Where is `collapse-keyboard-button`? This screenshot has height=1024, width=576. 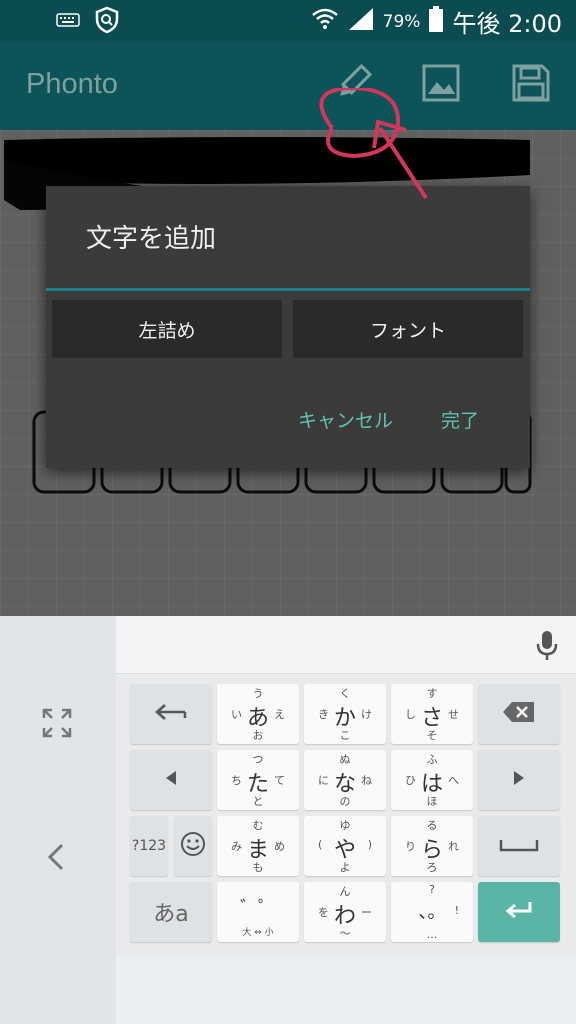 collapse-keyboard-button is located at coordinates (56, 859).